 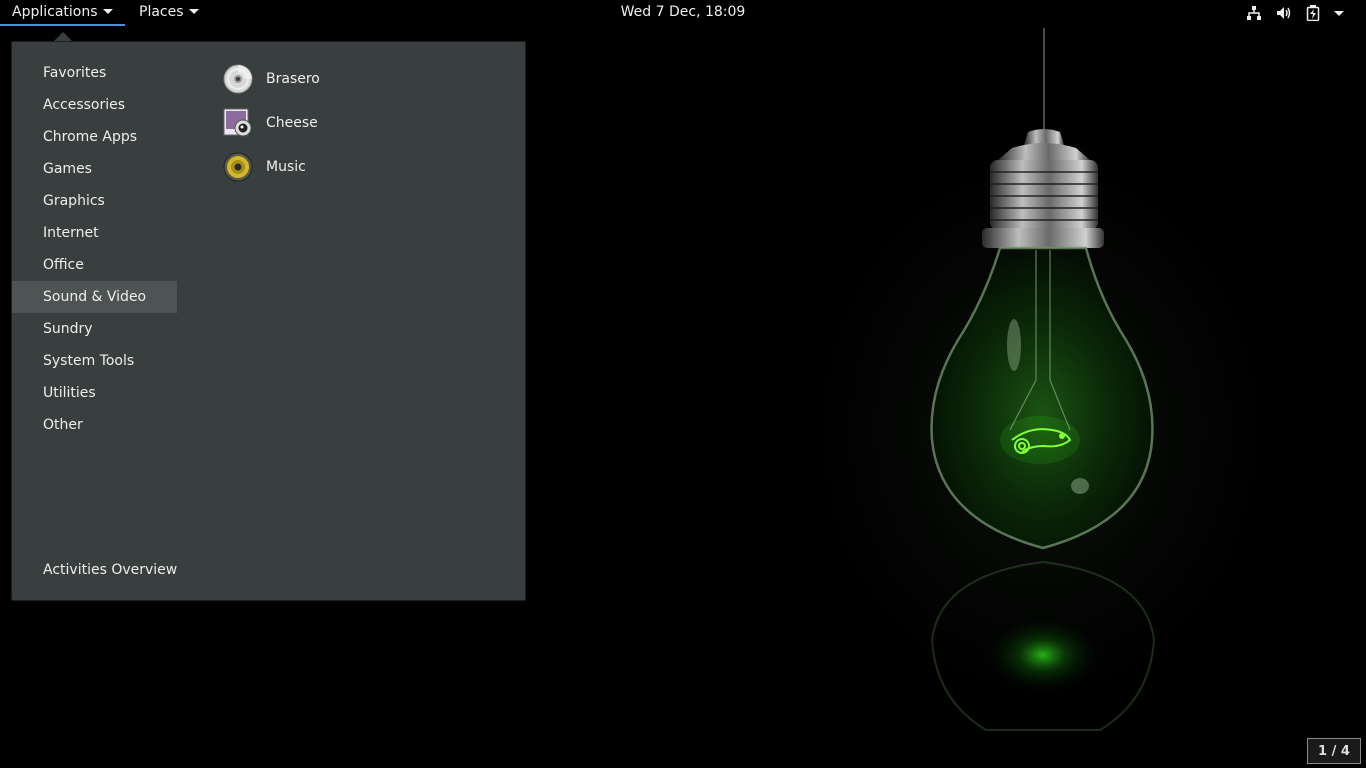 What do you see at coordinates (1295, 13) in the screenshot?
I see `status-area` at bounding box center [1295, 13].